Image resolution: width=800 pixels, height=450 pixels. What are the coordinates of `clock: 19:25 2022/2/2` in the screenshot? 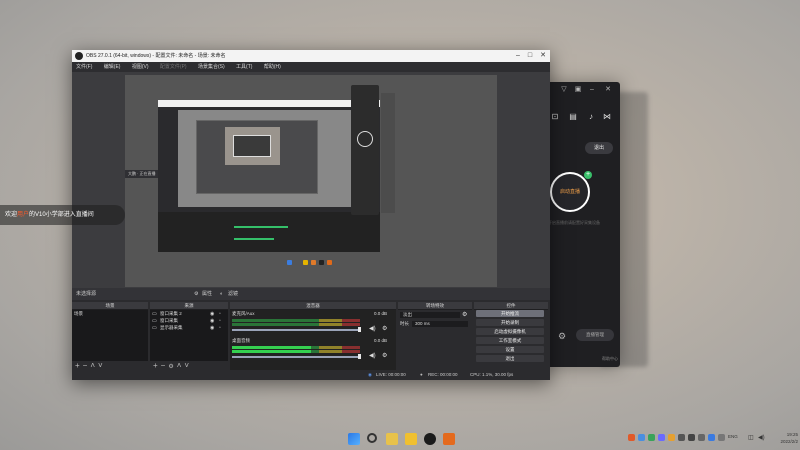 It's located at (784, 438).